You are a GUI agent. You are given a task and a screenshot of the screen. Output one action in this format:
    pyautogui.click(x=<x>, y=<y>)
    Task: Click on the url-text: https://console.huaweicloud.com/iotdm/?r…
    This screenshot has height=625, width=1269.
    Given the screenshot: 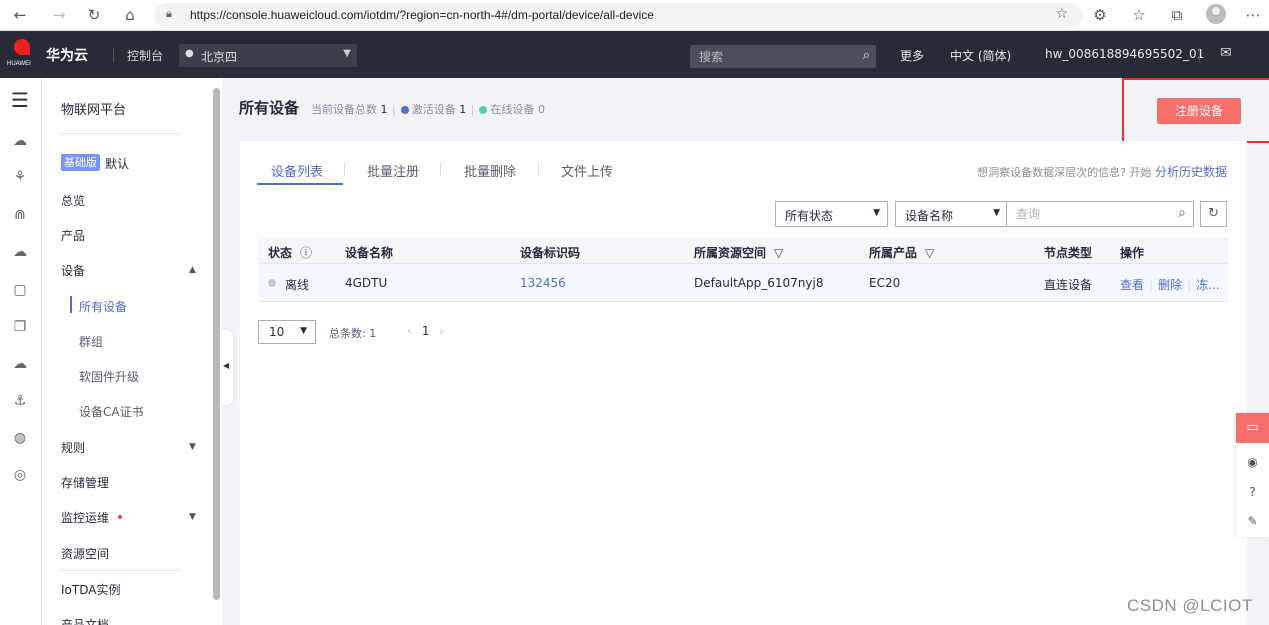 What is the action you would take?
    pyautogui.click(x=422, y=15)
    